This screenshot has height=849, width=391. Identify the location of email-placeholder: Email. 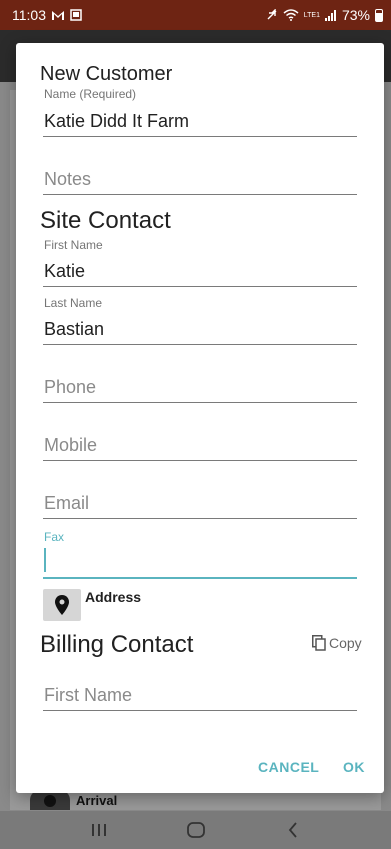
(66, 503).